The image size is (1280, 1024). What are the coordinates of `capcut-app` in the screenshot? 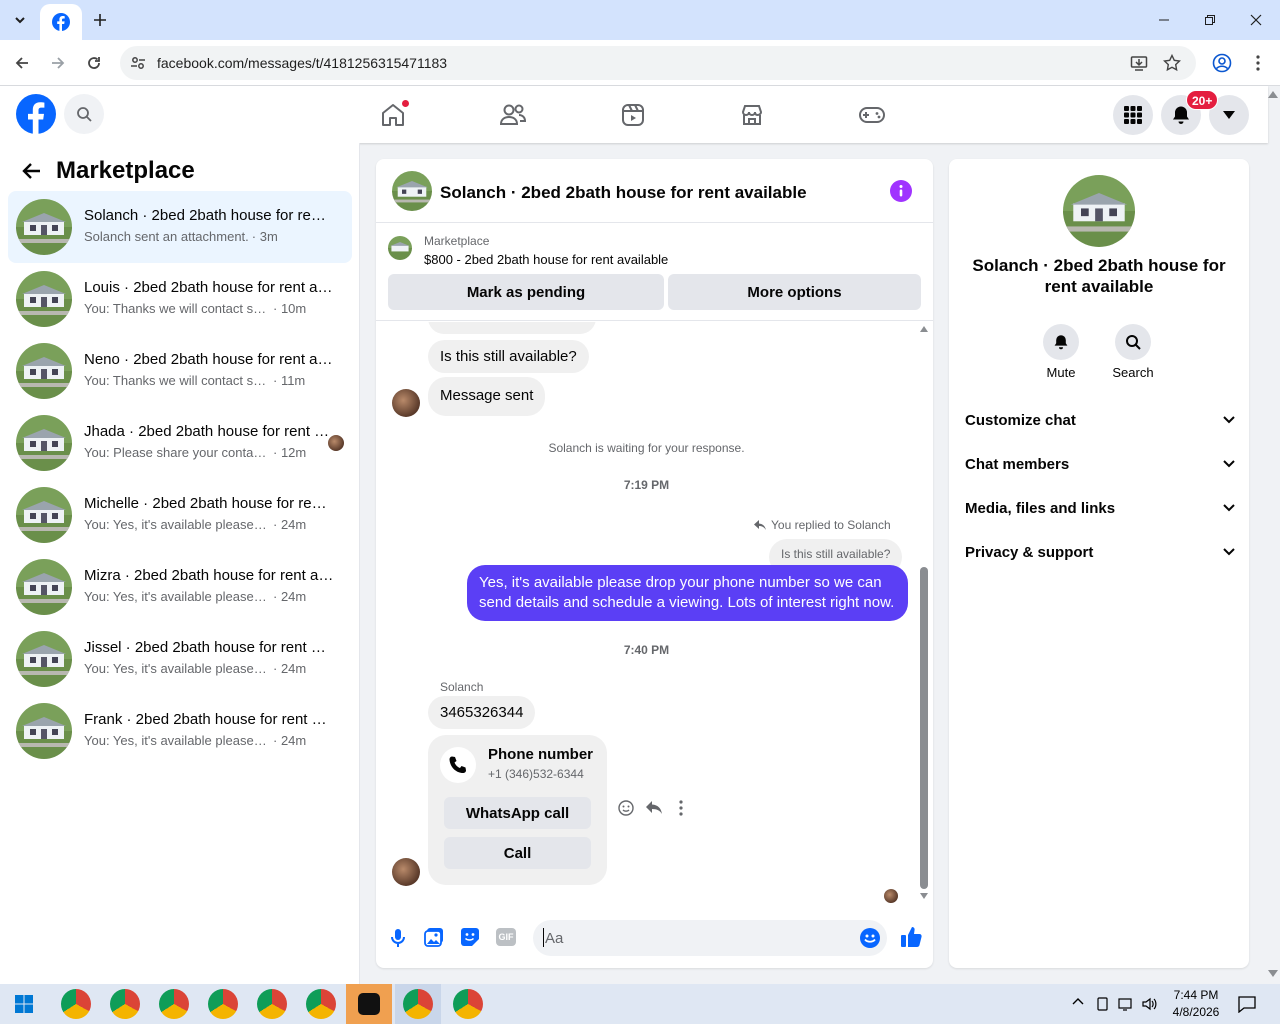 It's located at (369, 1004).